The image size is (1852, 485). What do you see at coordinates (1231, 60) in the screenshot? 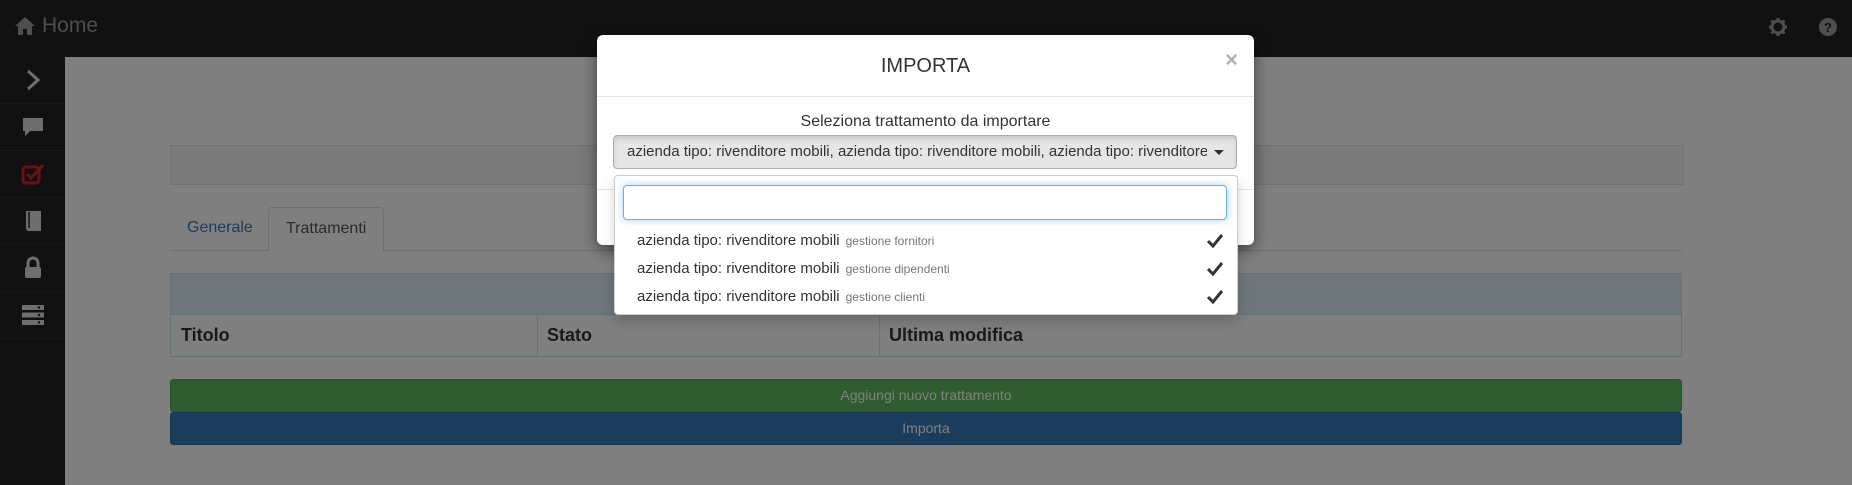
I see `close-icon: ×` at bounding box center [1231, 60].